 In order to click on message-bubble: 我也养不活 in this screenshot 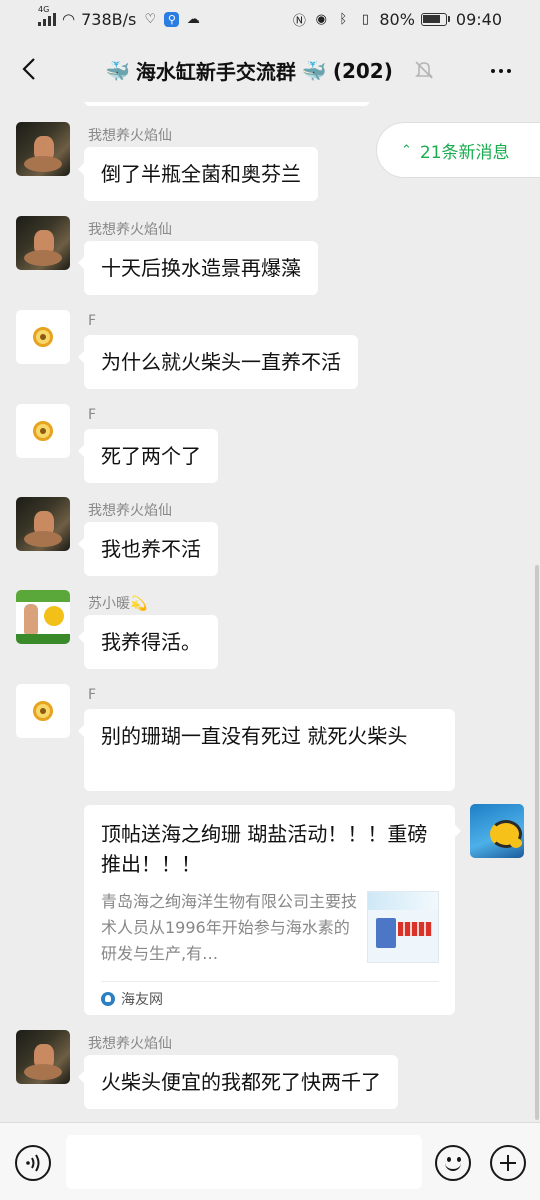, I will do `click(148, 549)`.